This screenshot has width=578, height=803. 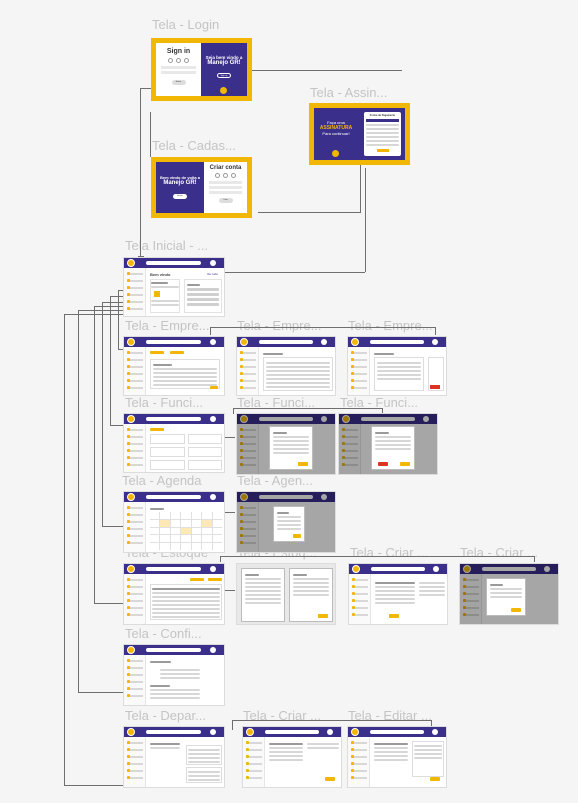 I want to click on signin-button: Entrar, so click(x=178, y=82).